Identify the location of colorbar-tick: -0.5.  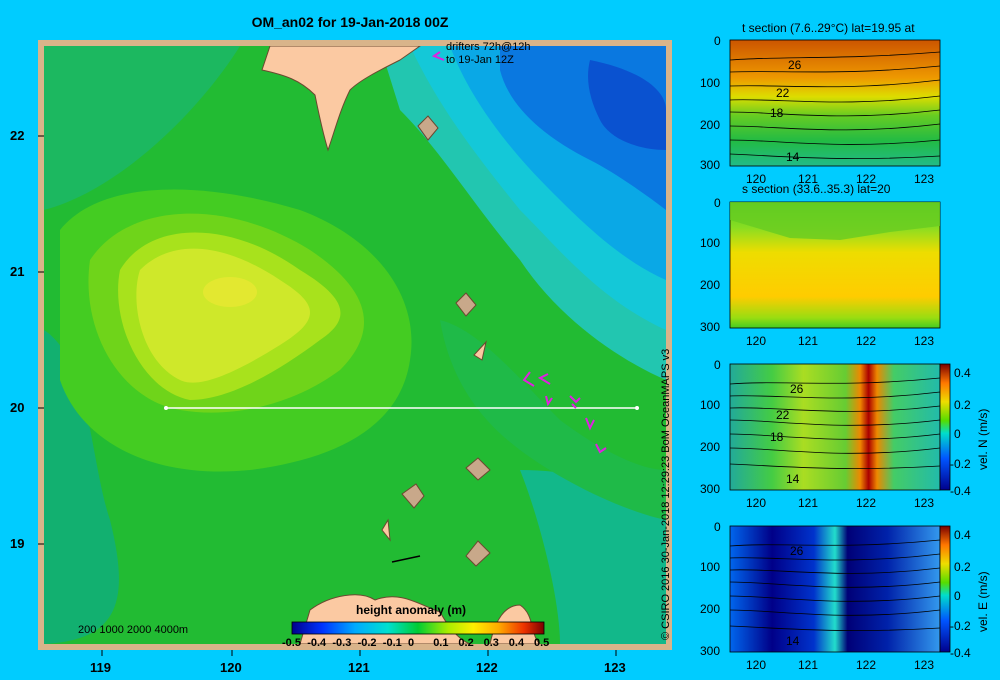
(291, 643).